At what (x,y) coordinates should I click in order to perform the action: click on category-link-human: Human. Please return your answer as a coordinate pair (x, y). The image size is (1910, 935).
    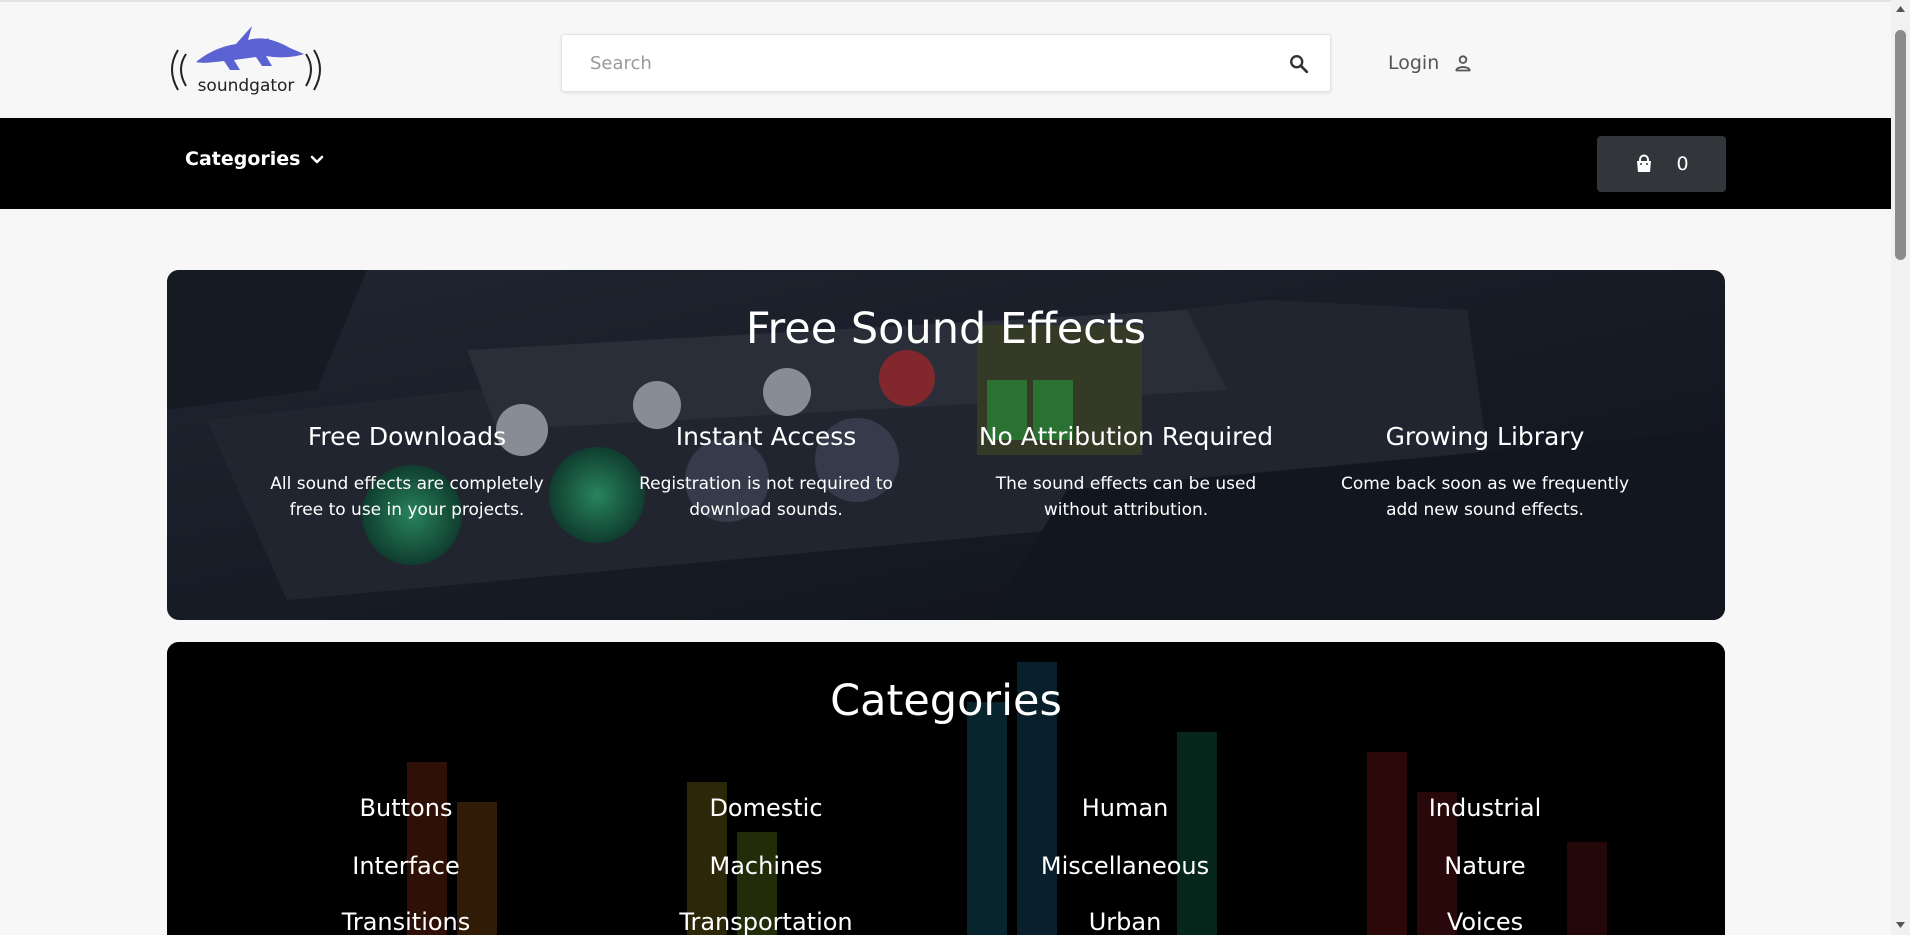
    Looking at the image, I should click on (1125, 808).